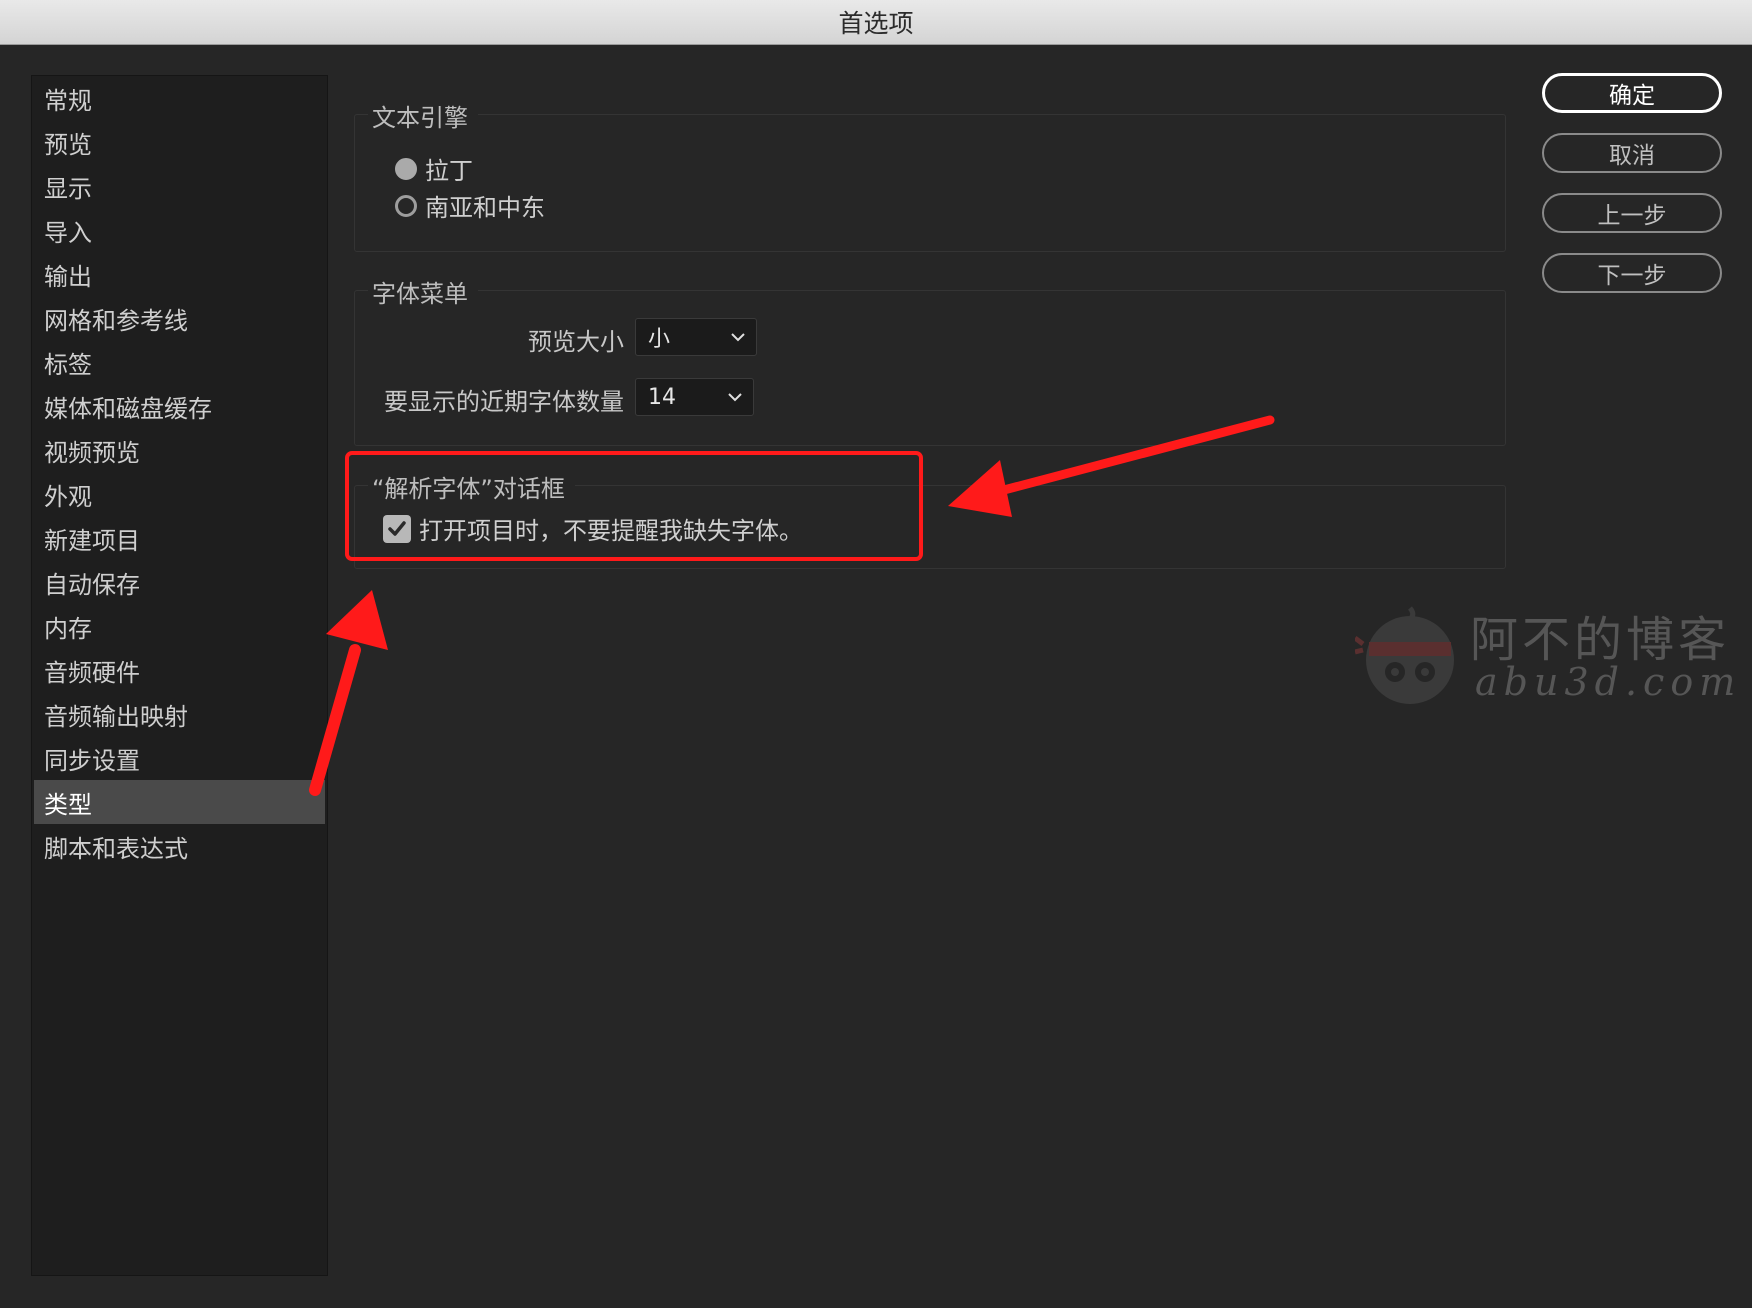 This screenshot has height=1308, width=1752. Describe the element at coordinates (1404, 655) in the screenshot. I see `watermark-mascot-icon` at that location.